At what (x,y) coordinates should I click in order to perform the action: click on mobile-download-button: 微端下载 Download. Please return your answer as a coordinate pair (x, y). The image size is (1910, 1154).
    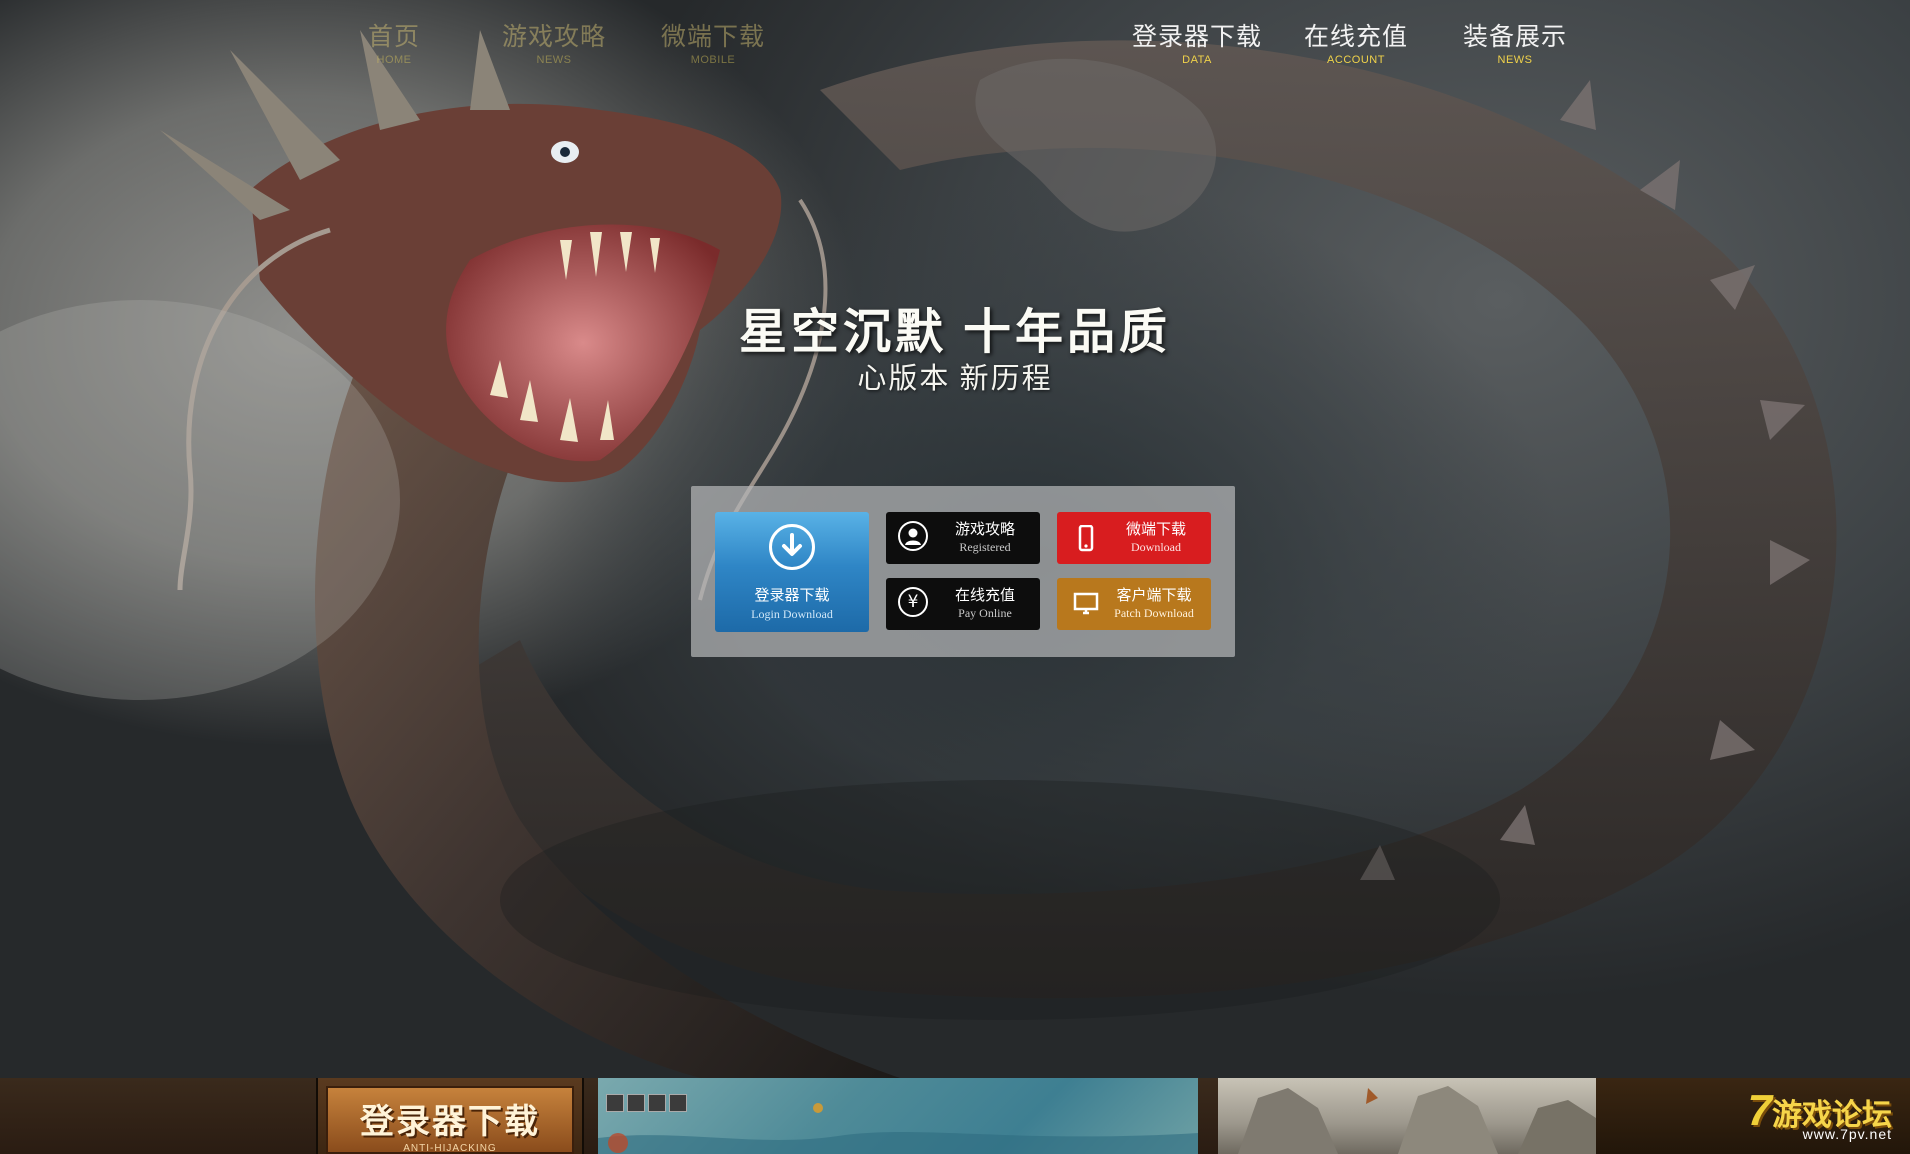
    Looking at the image, I should click on (1134, 538).